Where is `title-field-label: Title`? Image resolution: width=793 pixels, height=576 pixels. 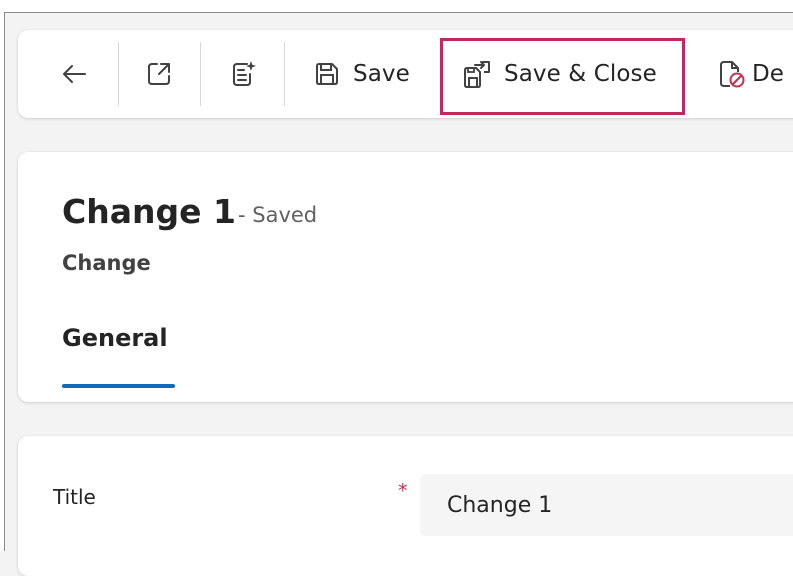 title-field-label: Title is located at coordinates (74, 497).